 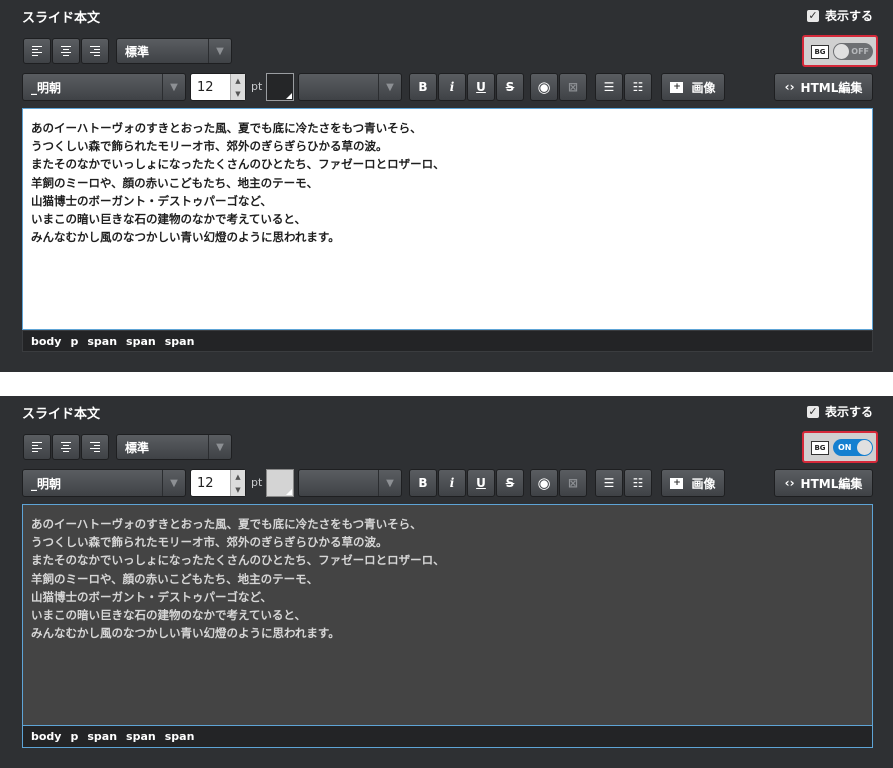 I want to click on size-unit-label: pt, so click(x=257, y=482).